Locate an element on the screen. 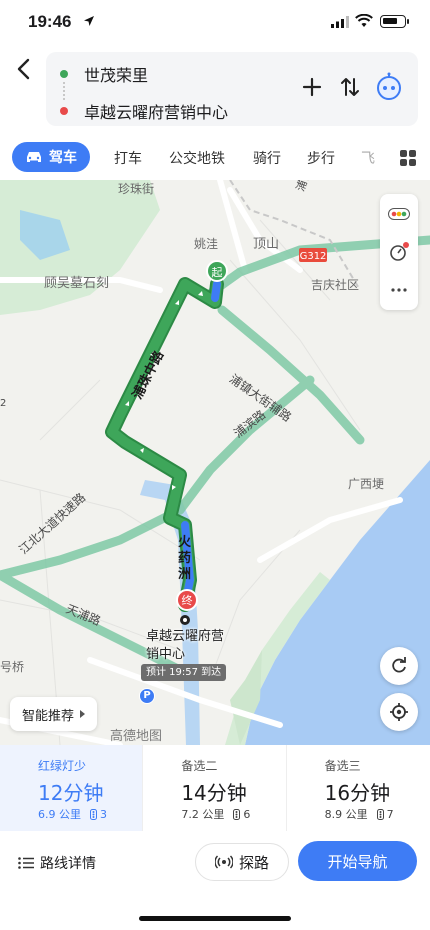  route-option-1: 红绿灯少 12分钟 6.9 公里 3 is located at coordinates (72, 788).